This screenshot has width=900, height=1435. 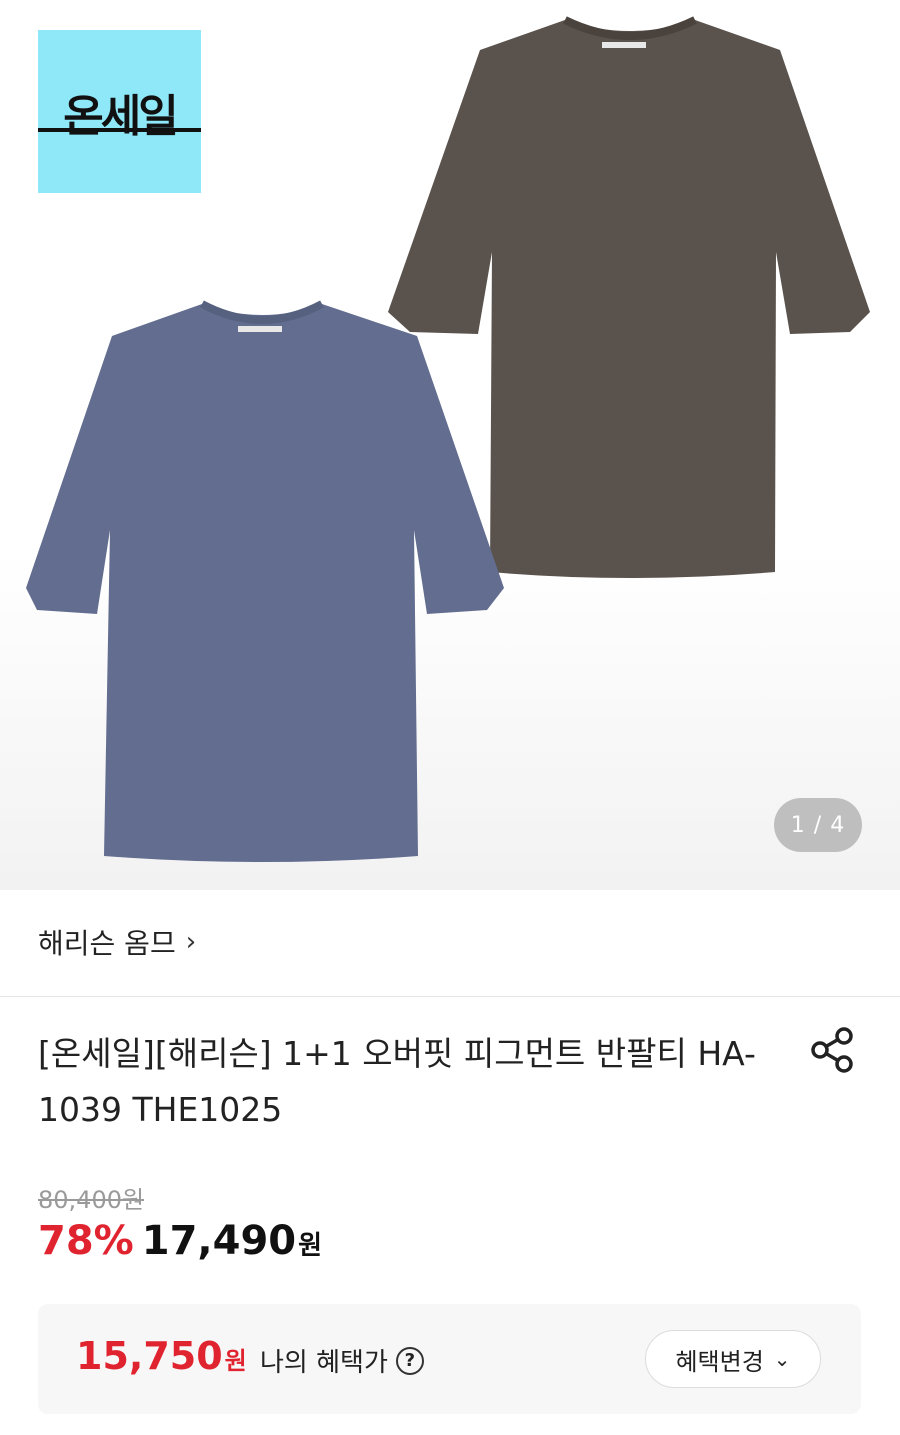 I want to click on change-benefit-label: 혜택변경, so click(x=719, y=1361).